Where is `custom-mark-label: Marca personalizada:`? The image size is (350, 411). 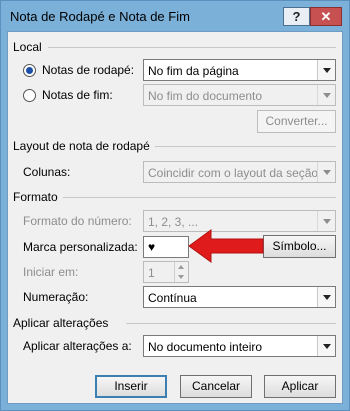 custom-mark-label: Marca personalizada: is located at coordinates (80, 247).